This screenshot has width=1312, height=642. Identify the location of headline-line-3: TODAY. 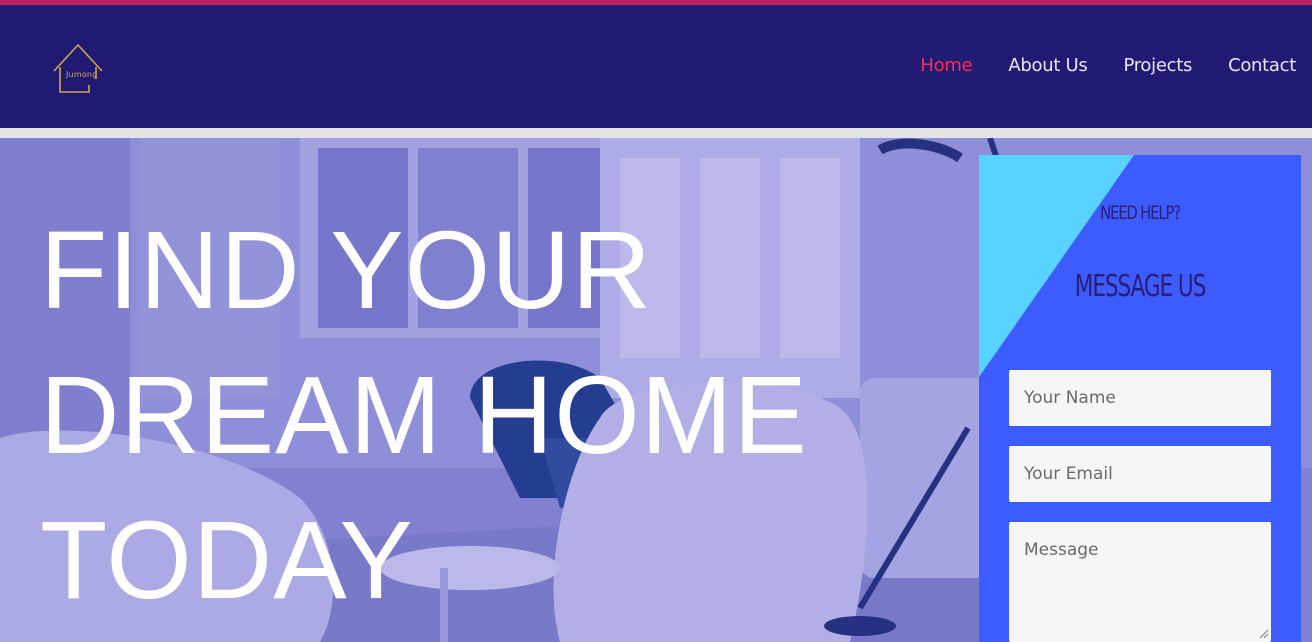
(227, 560).